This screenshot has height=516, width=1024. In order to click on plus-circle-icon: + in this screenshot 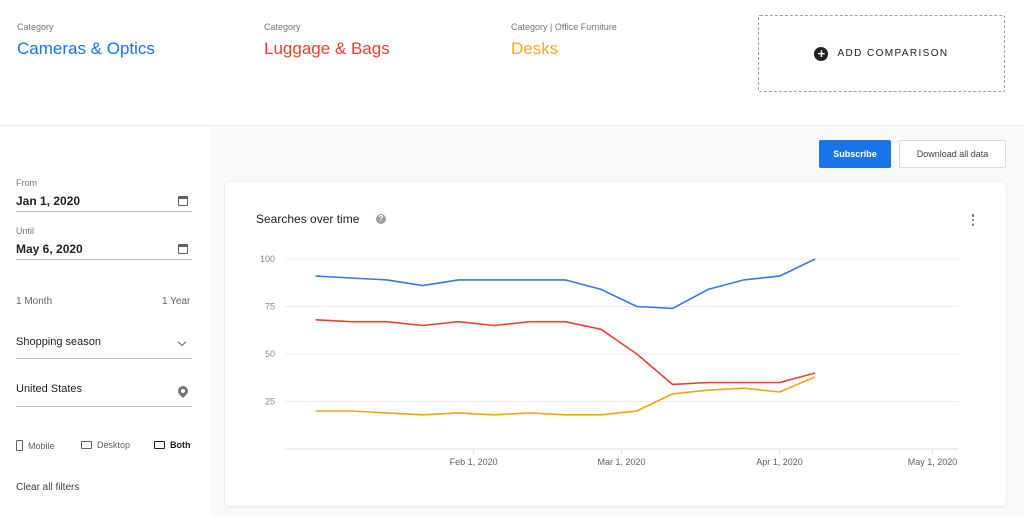, I will do `click(821, 53)`.